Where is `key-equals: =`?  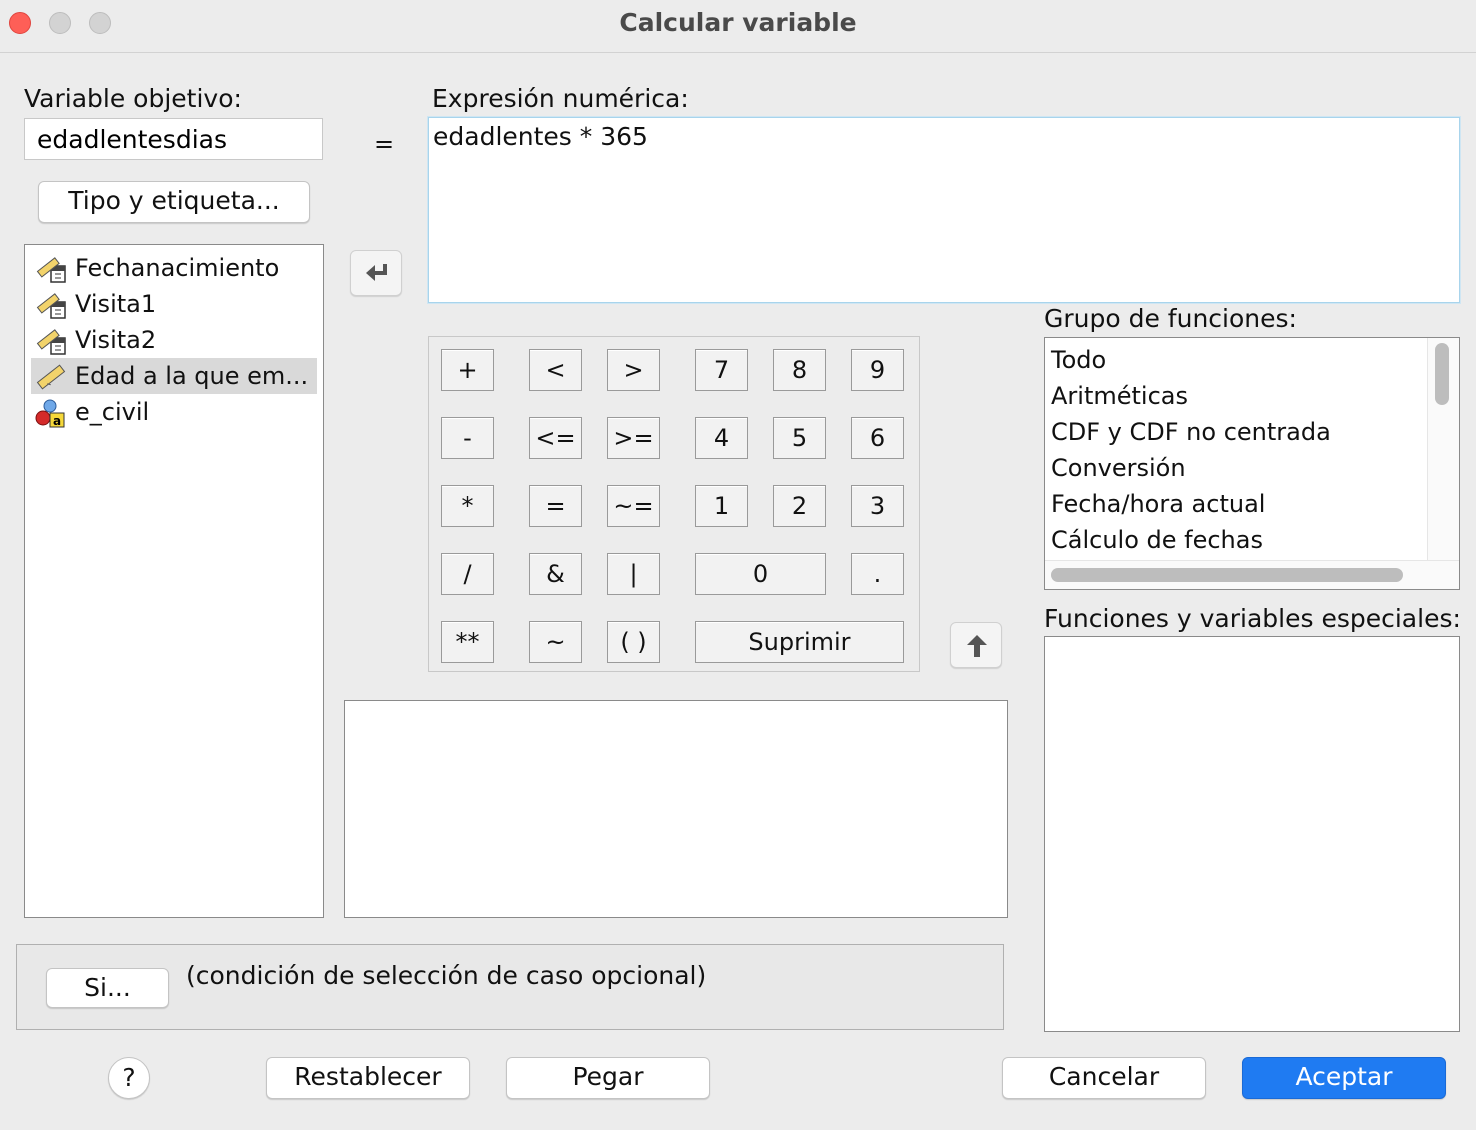 key-equals: = is located at coordinates (555, 506).